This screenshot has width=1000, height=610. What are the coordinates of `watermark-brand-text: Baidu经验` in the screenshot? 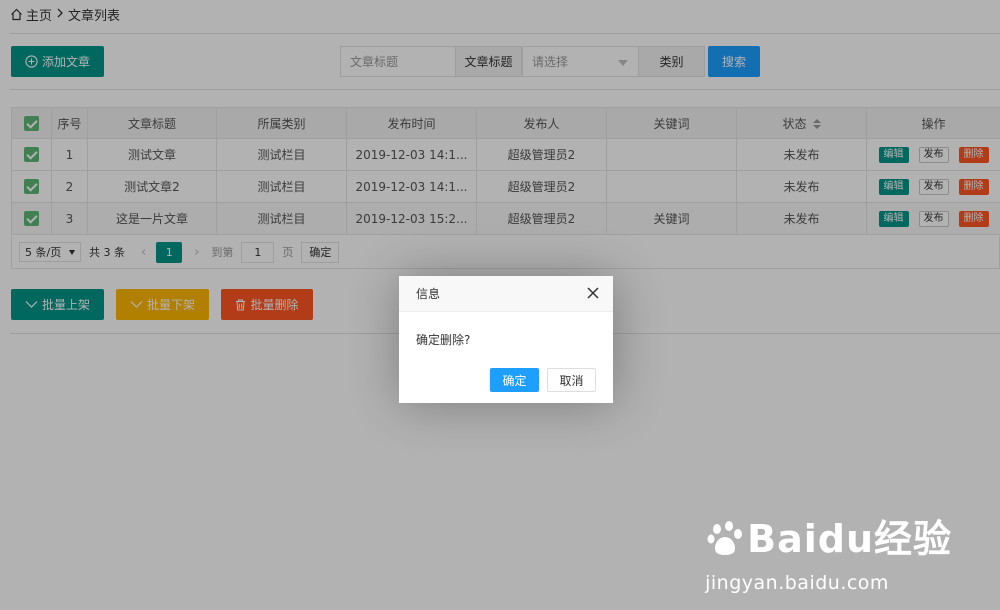 It's located at (849, 539).